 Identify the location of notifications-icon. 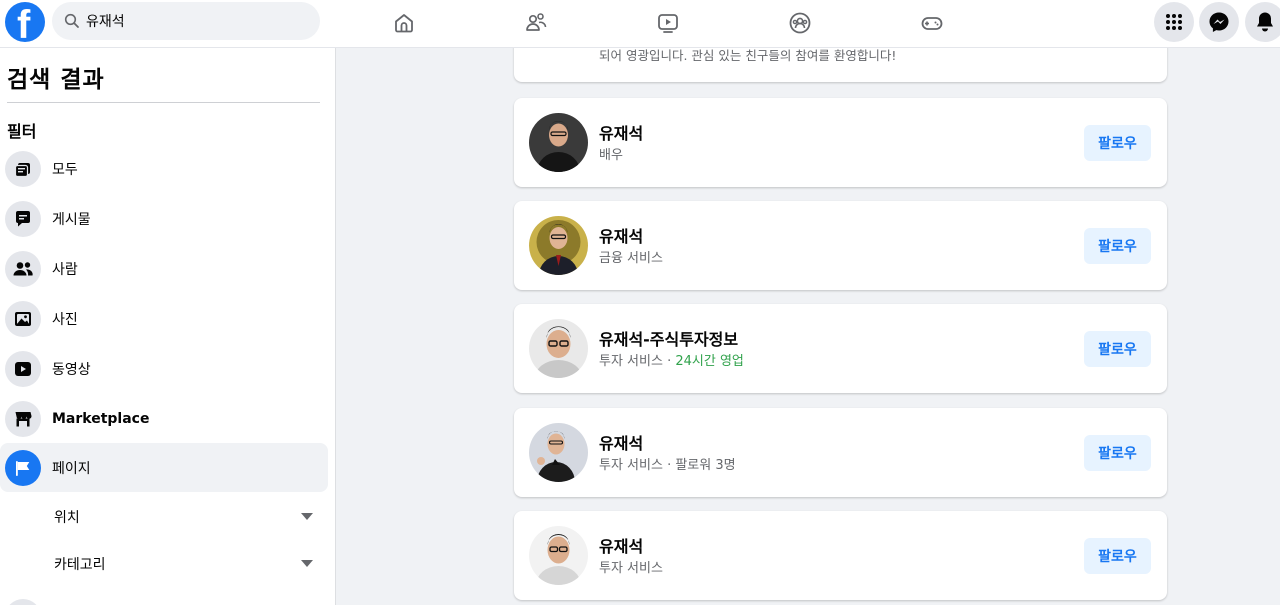
(1265, 22).